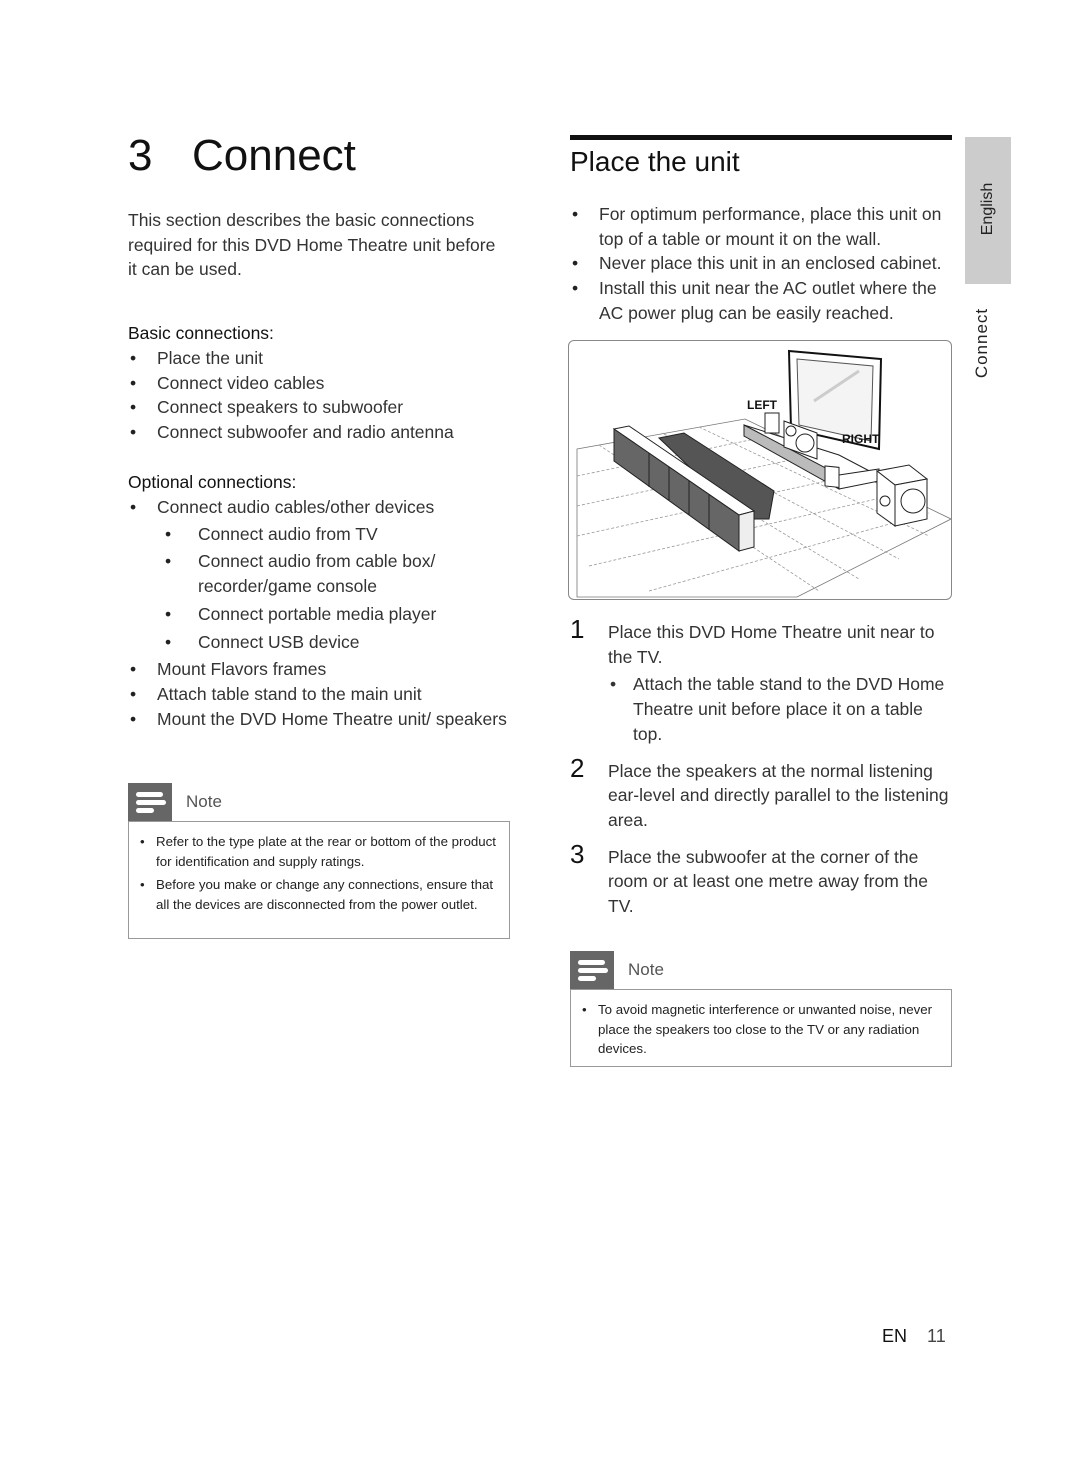  Describe the element at coordinates (987, 209) in the screenshot. I see `language-tab-label: English` at that location.